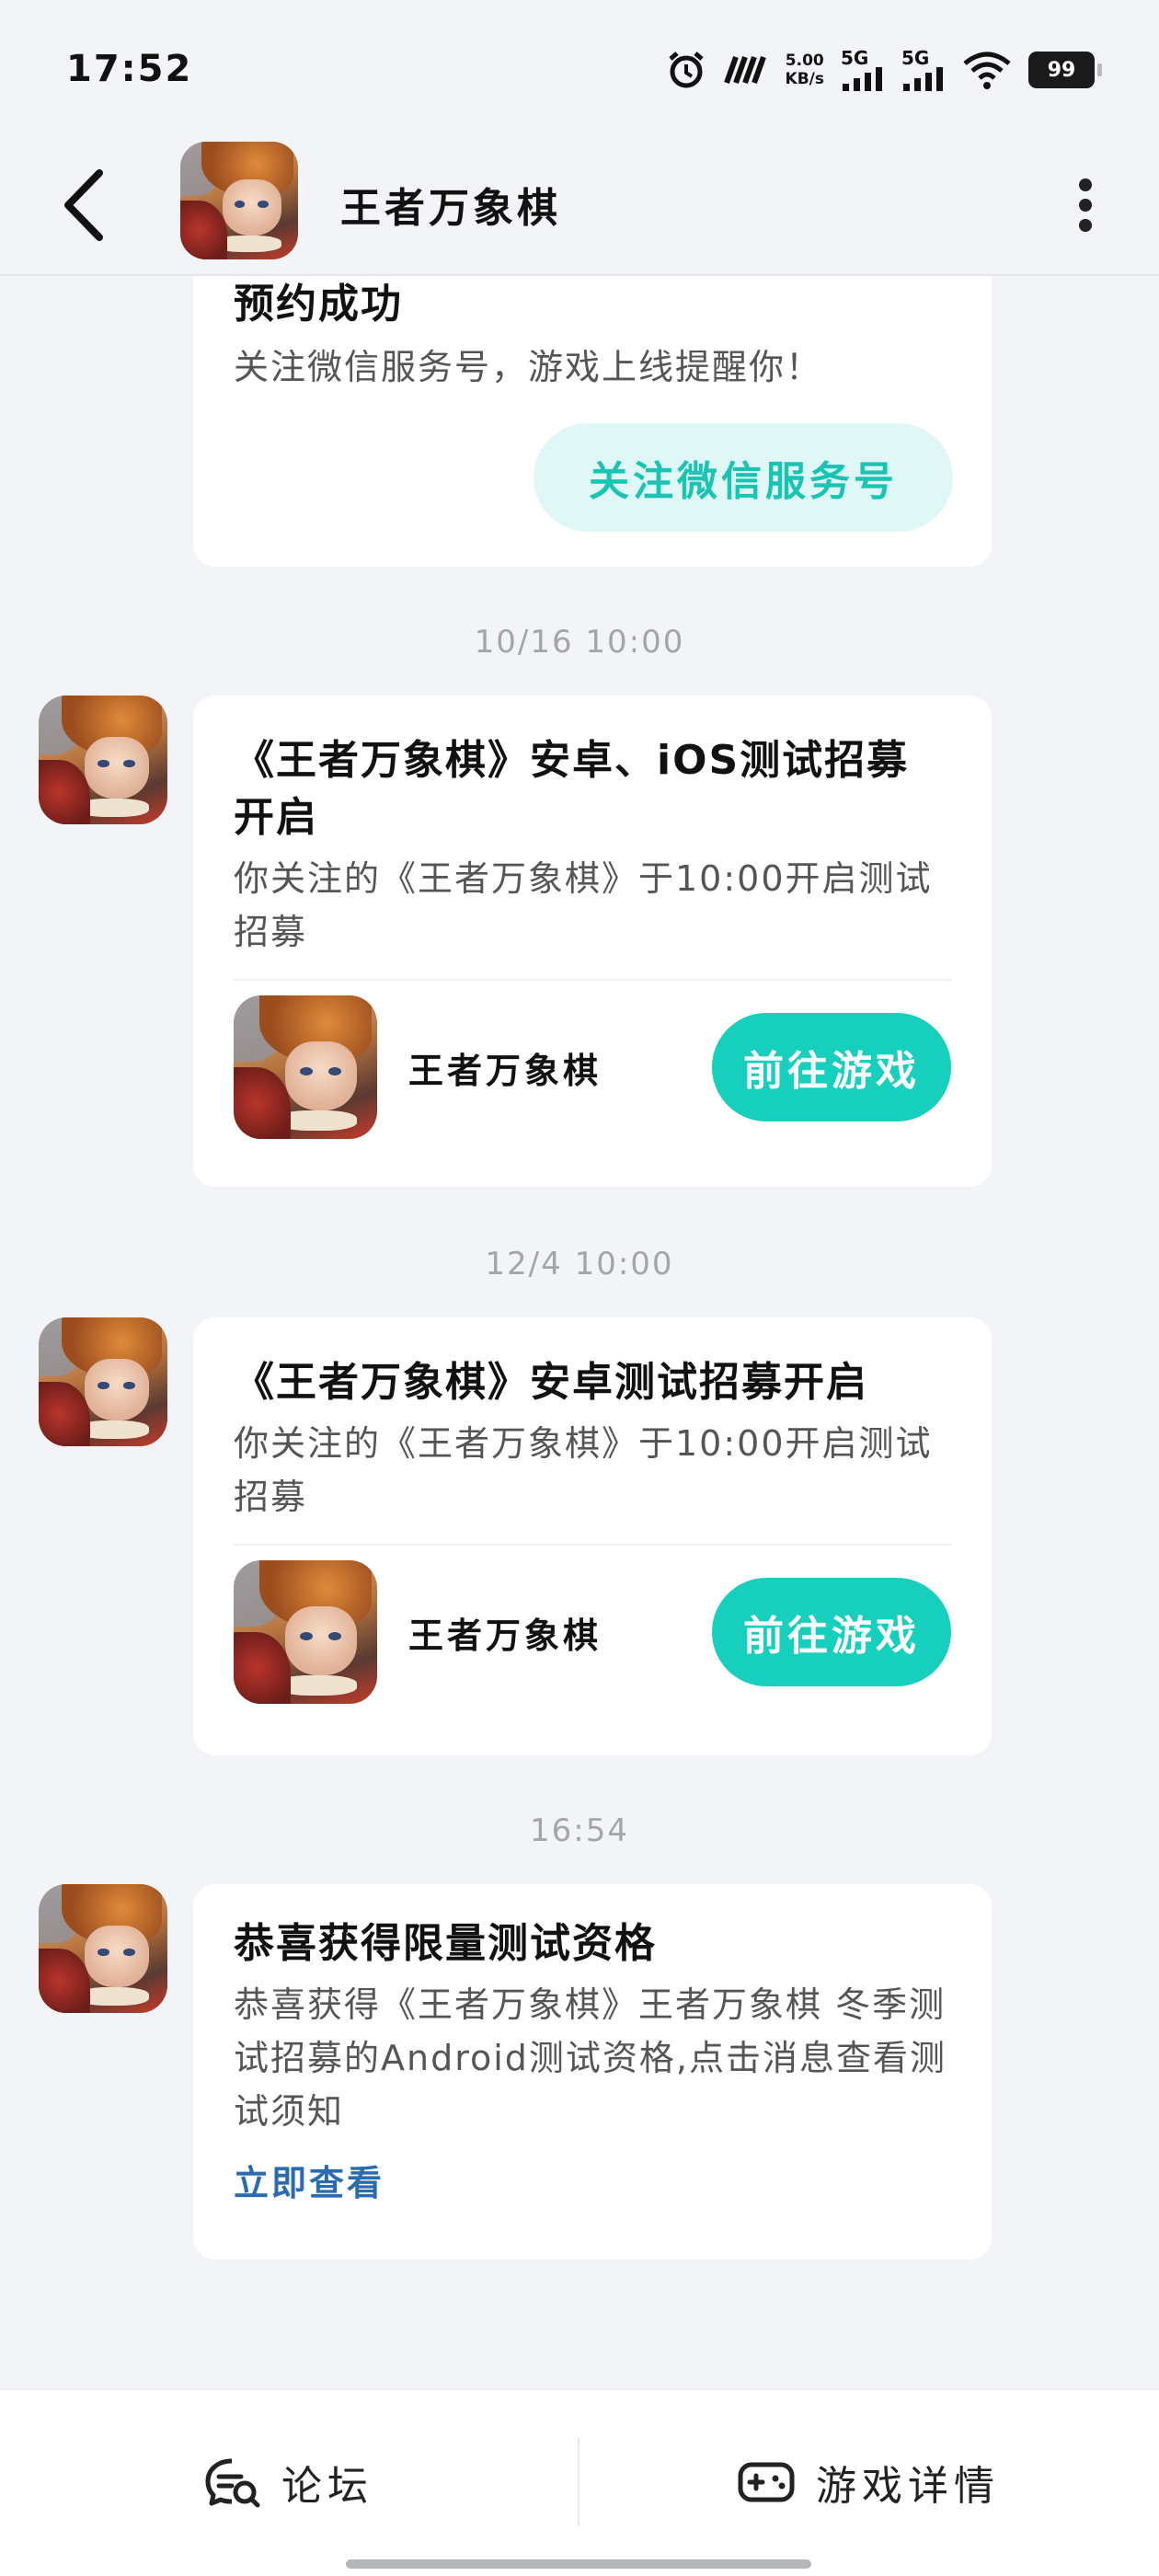 The height and width of the screenshot is (2576, 1159). I want to click on signal-sim2: 5G, so click(923, 70).